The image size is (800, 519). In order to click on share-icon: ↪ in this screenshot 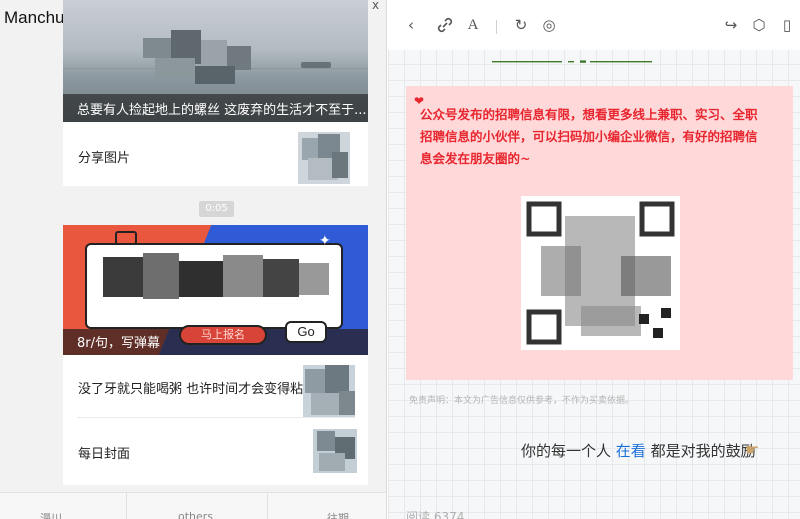, I will do `click(731, 25)`.